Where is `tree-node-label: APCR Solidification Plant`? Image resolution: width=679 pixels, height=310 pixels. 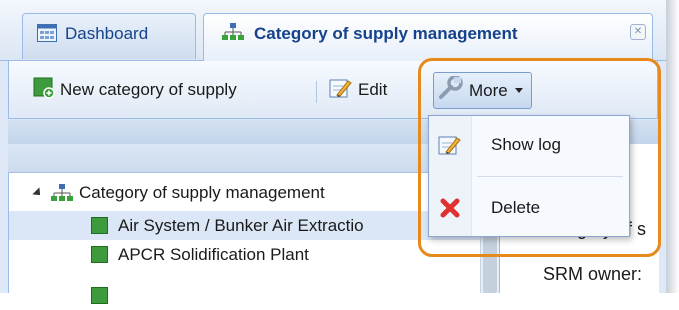
tree-node-label: APCR Solidification Plant is located at coordinates (213, 254).